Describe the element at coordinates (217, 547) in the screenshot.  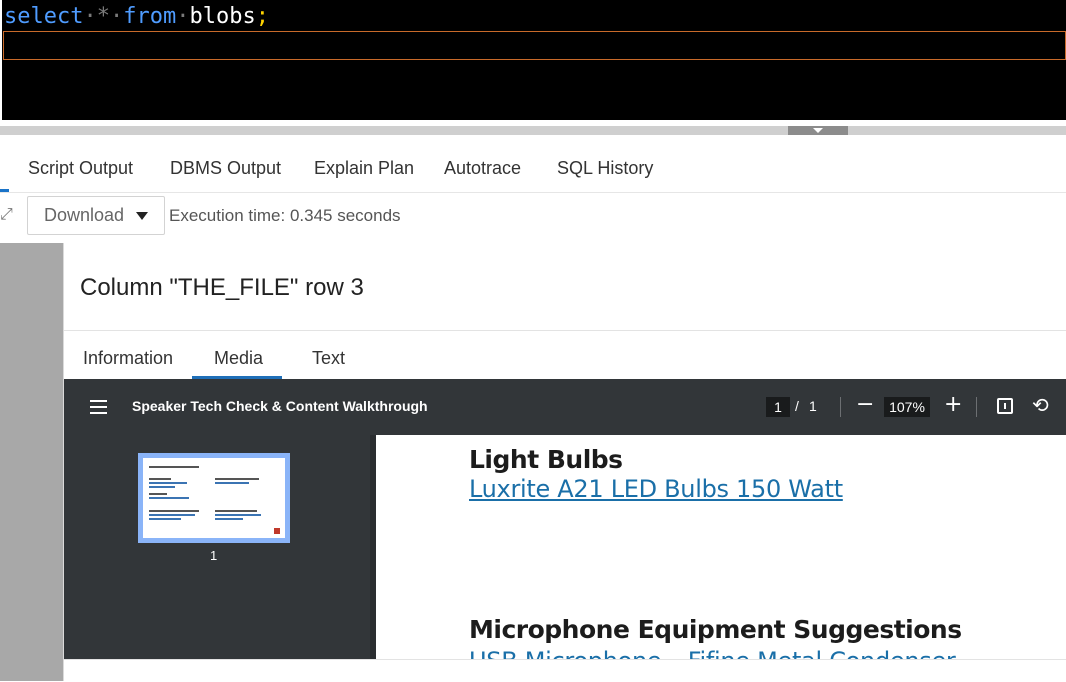
I see `thumbnail-sidebar: 1` at that location.